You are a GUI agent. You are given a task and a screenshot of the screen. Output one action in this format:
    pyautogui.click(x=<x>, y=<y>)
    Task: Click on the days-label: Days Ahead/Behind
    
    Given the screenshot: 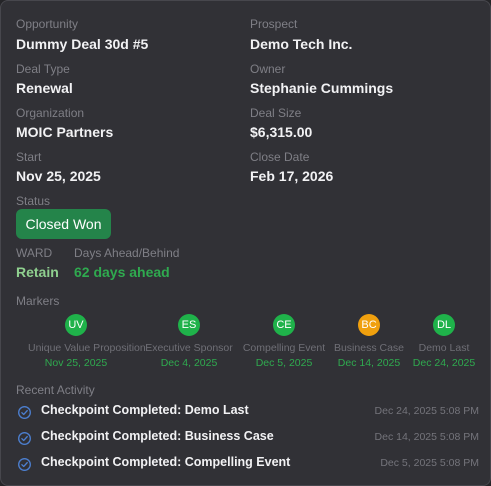 What is the action you would take?
    pyautogui.click(x=127, y=253)
    